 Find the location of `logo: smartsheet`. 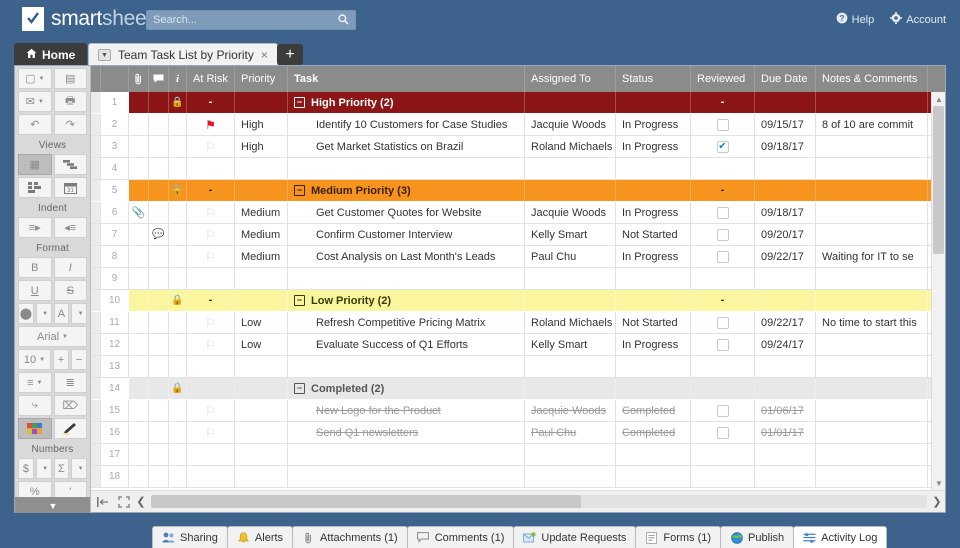

logo: smartsheet is located at coordinates (87, 19).